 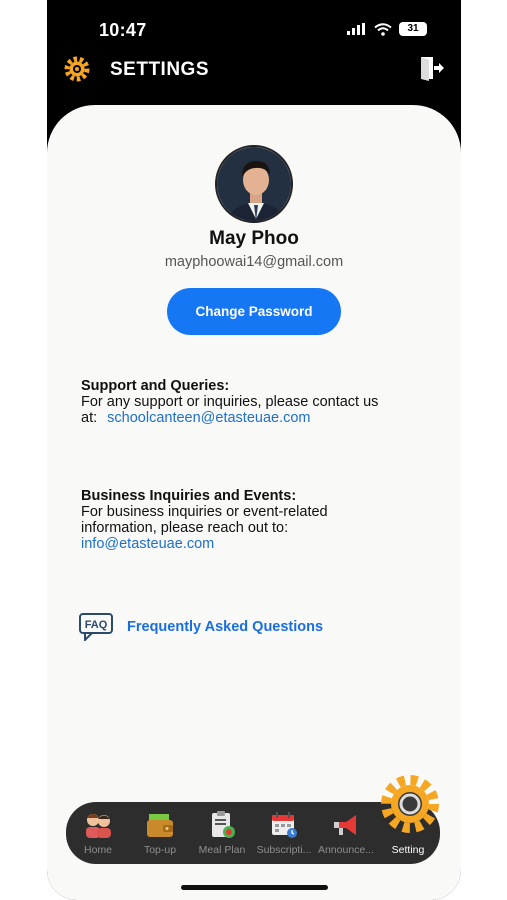 What do you see at coordinates (77, 69) in the screenshot?
I see `settings-gear-icon` at bounding box center [77, 69].